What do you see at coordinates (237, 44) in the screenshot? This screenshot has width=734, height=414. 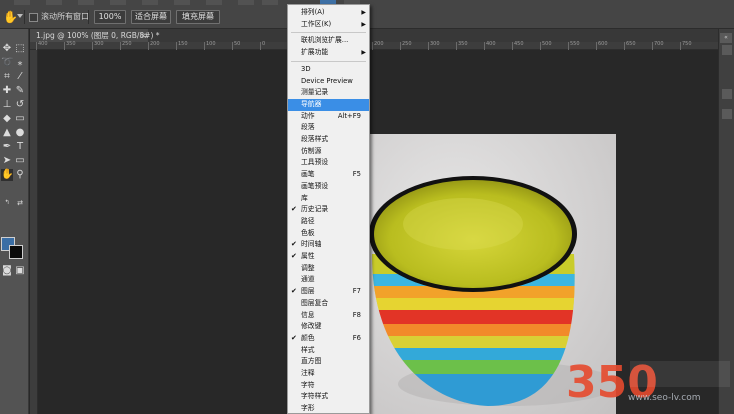 I see `ruler-tick-label: 50` at bounding box center [237, 44].